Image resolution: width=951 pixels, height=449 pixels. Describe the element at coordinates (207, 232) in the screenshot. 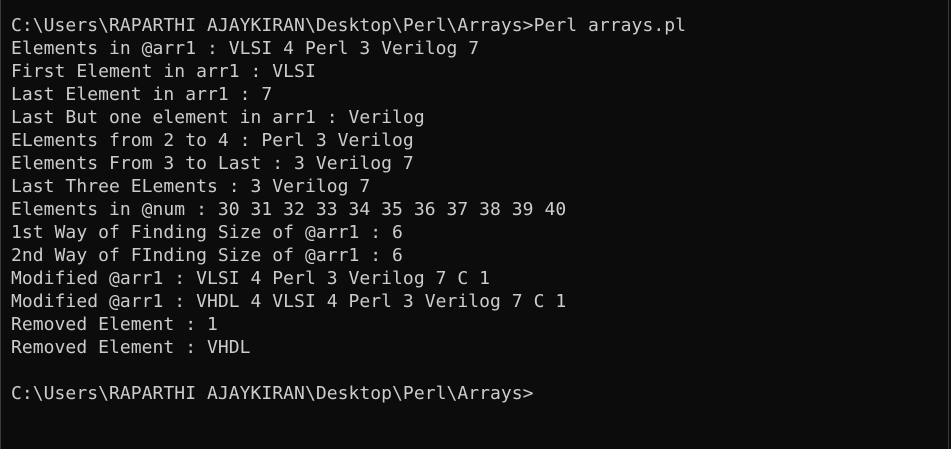

I see `output-line-9: 1st Way of Finding Size of @arr1 : 6` at that location.